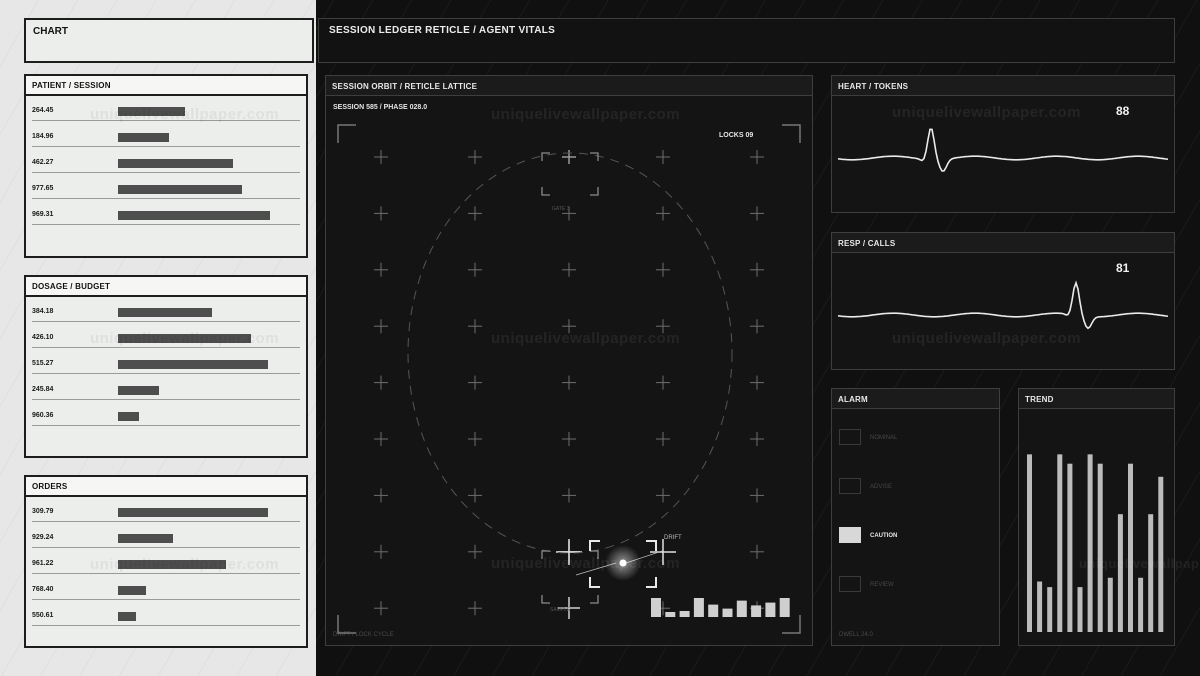  What do you see at coordinates (673, 538) in the screenshot?
I see `drift-label: DRIFT` at bounding box center [673, 538].